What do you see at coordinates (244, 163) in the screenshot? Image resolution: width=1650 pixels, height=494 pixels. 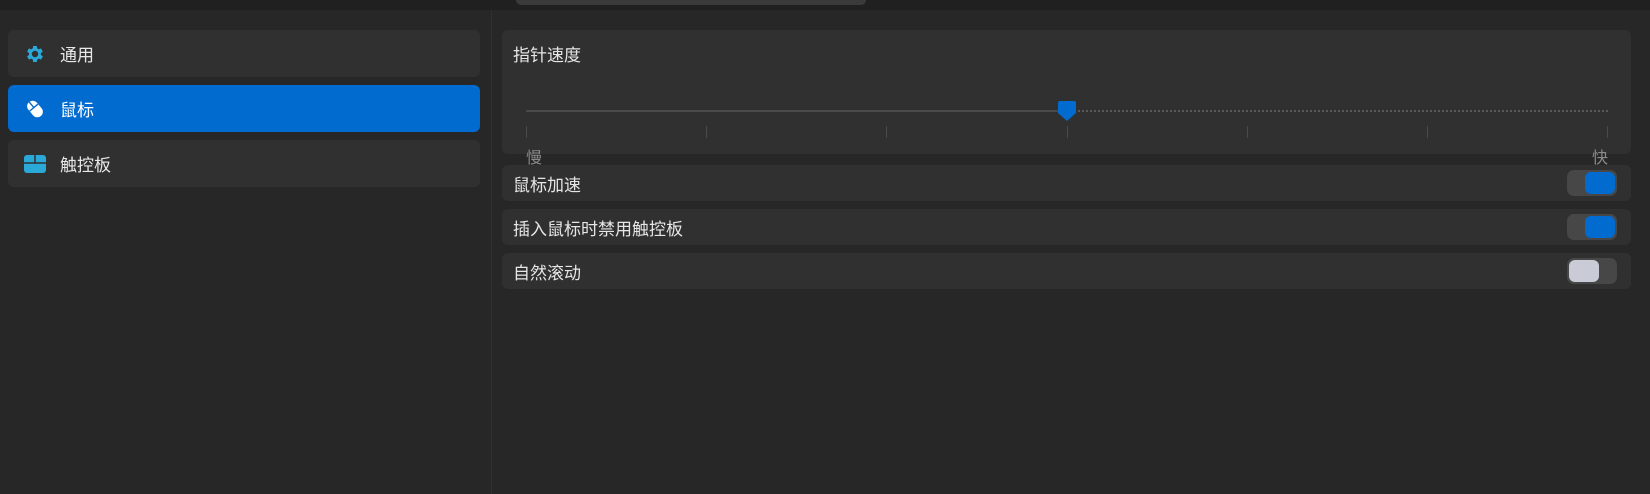 I see `sidebar-item-touchpad: 触控板` at bounding box center [244, 163].